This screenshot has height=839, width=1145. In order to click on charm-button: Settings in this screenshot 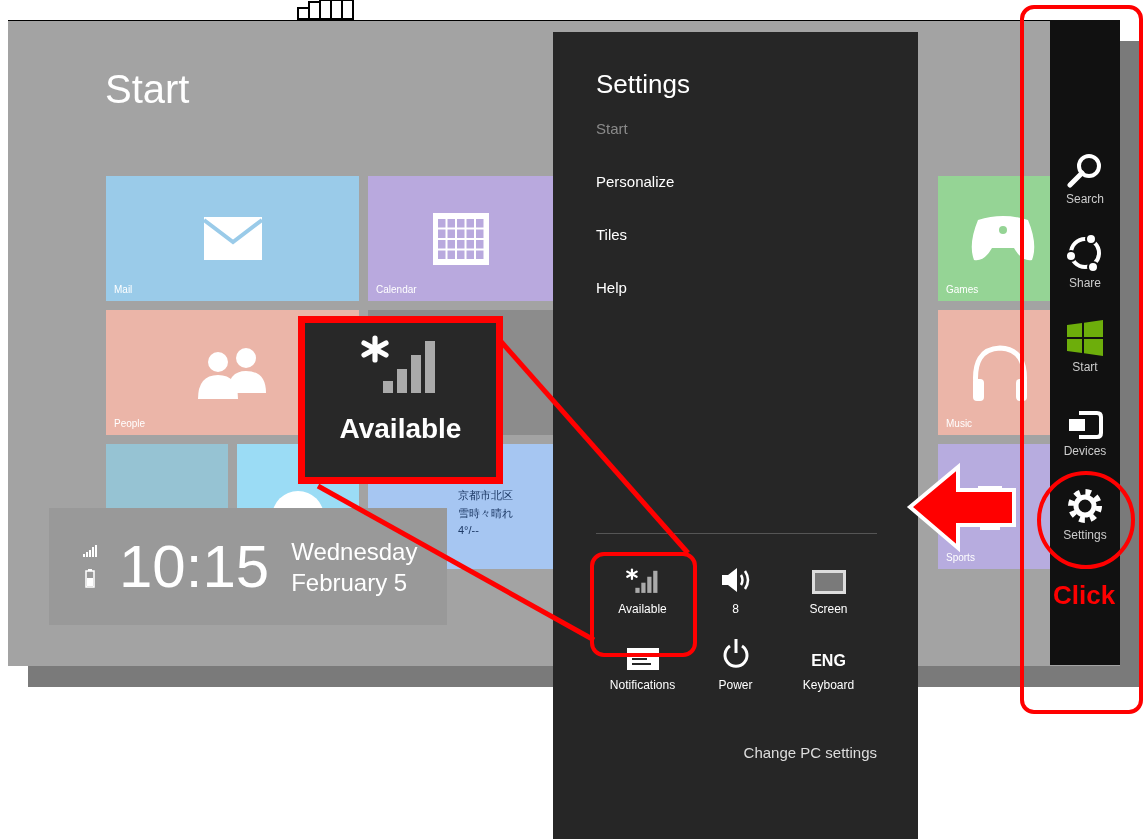, I will do `click(1085, 514)`.